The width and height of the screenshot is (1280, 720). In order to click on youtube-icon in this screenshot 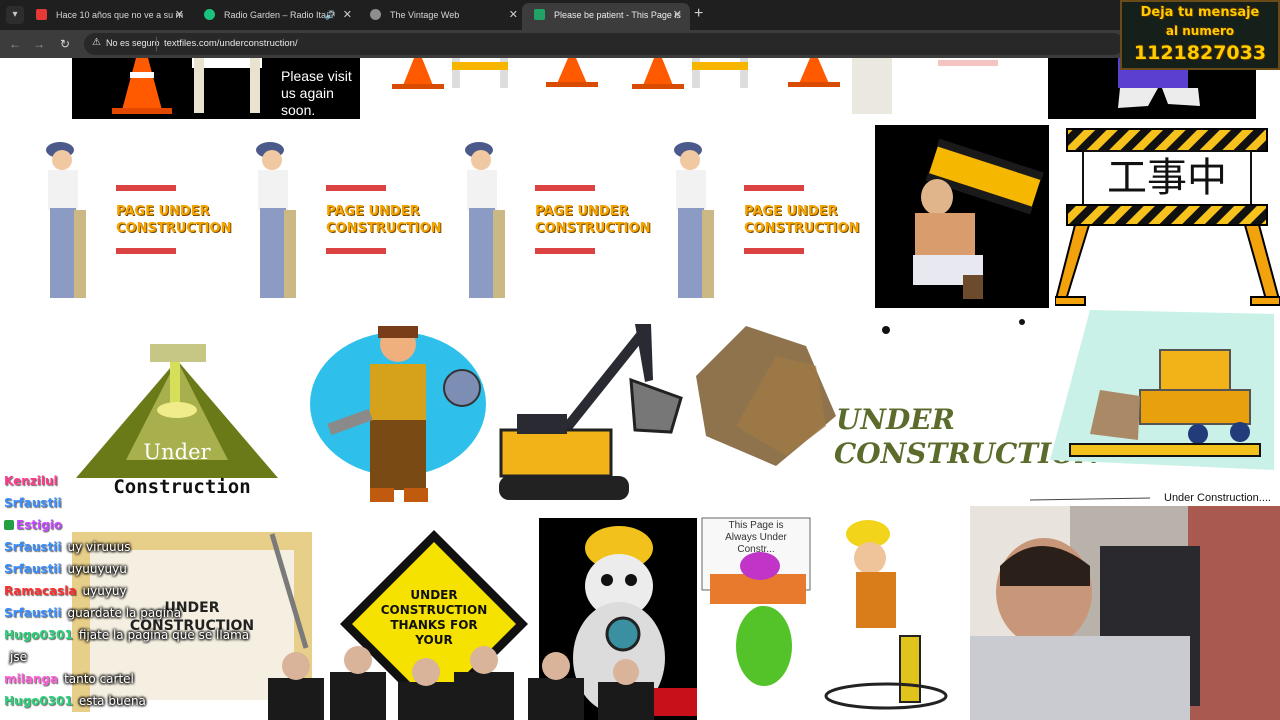, I will do `click(41, 14)`.